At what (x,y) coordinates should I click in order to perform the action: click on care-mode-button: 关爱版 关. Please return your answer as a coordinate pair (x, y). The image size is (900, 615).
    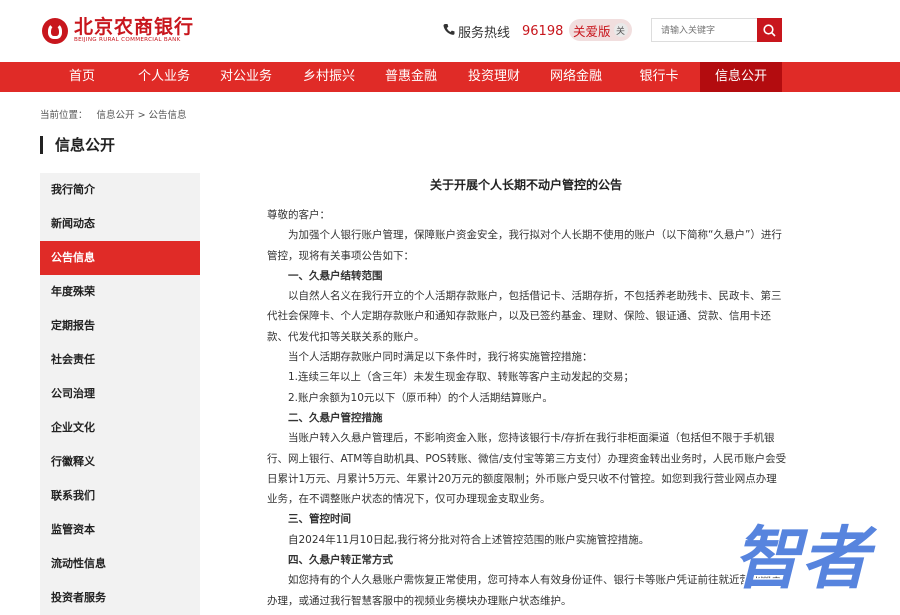
    Looking at the image, I should click on (600, 30).